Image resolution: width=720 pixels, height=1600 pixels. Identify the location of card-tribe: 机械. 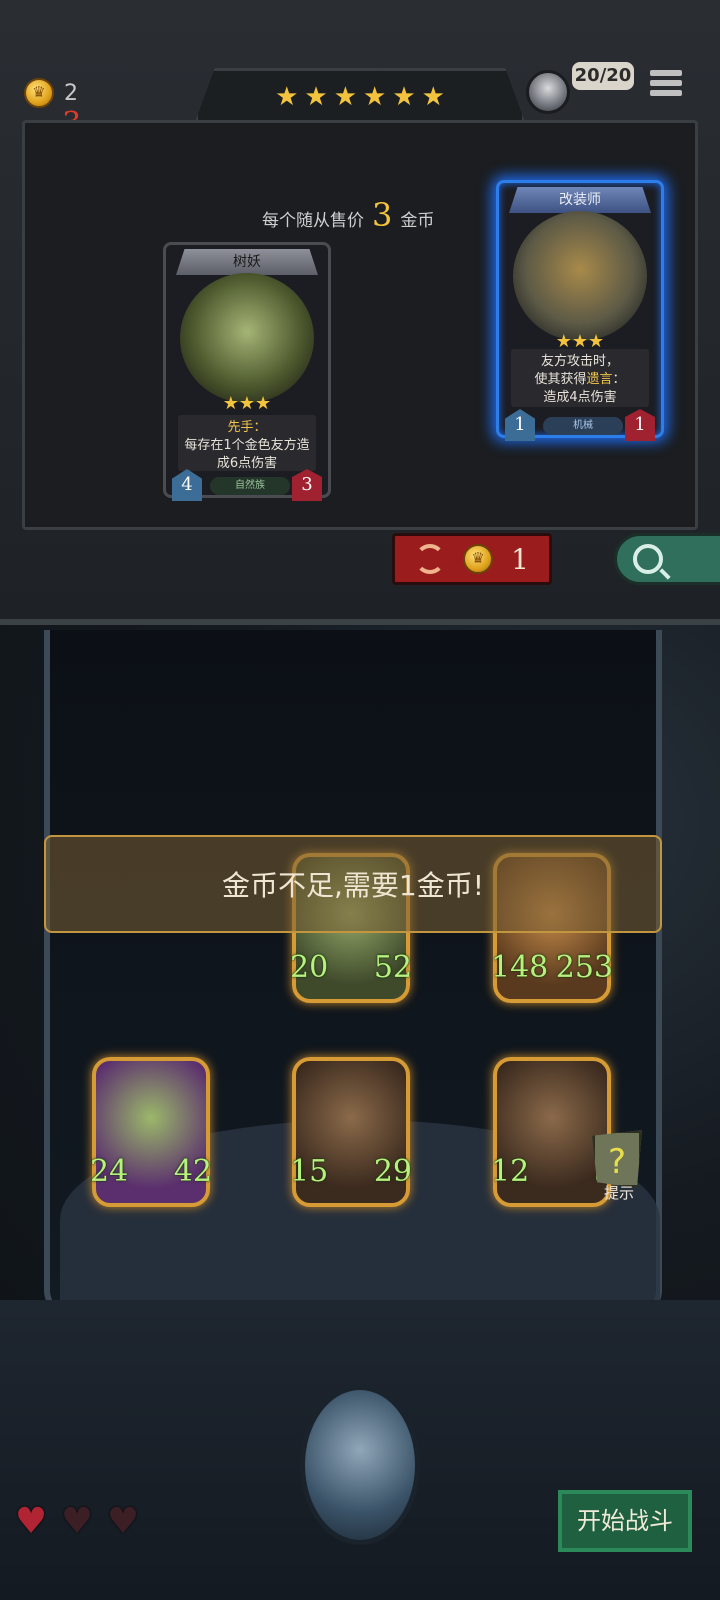
(583, 426).